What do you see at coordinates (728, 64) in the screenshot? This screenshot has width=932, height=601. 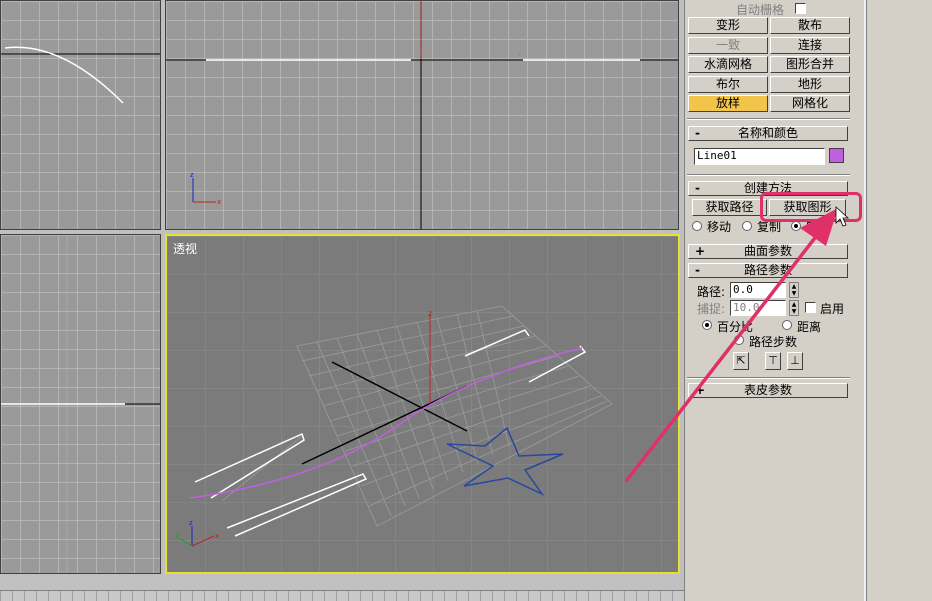 I see `compound-button-4: 水滴网格` at bounding box center [728, 64].